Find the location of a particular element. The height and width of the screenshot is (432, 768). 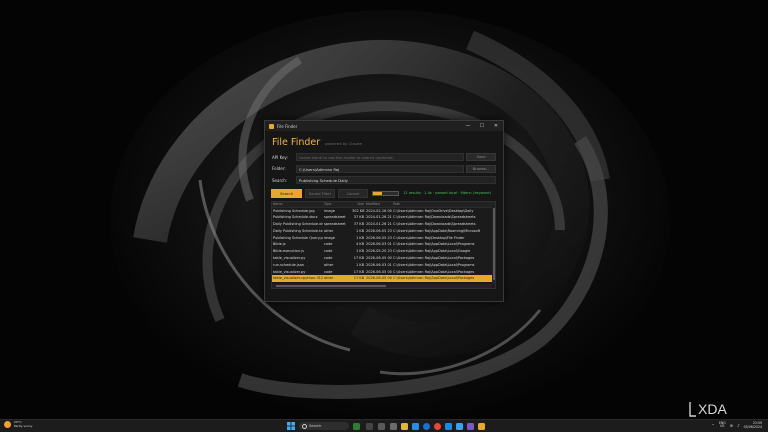

chrome-icon is located at coordinates (437, 426).